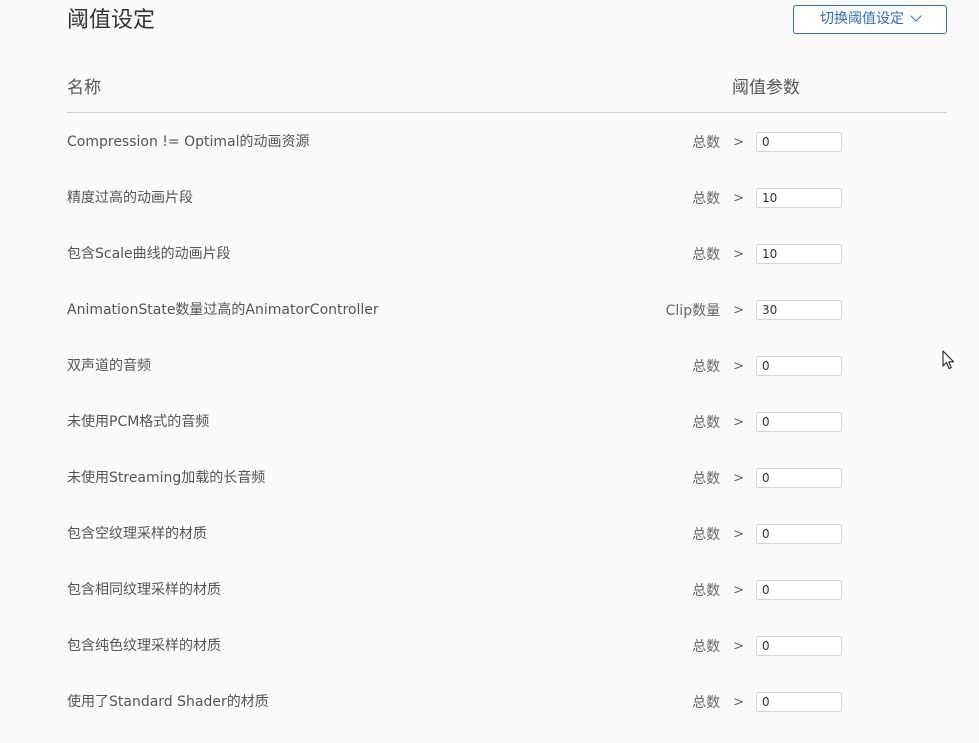 This screenshot has width=979, height=743. Describe the element at coordinates (489, 590) in the screenshot. I see `threshold-row: 包含相同纹理采样的材质 总数 >` at that location.